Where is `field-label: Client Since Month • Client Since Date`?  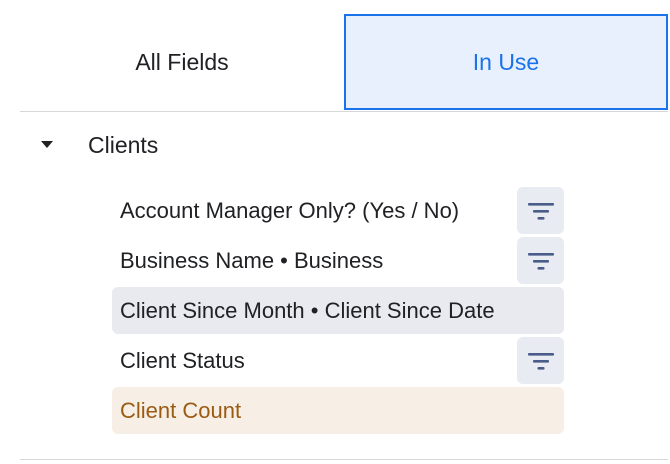 field-label: Client Since Month • Client Since Date is located at coordinates (307, 310).